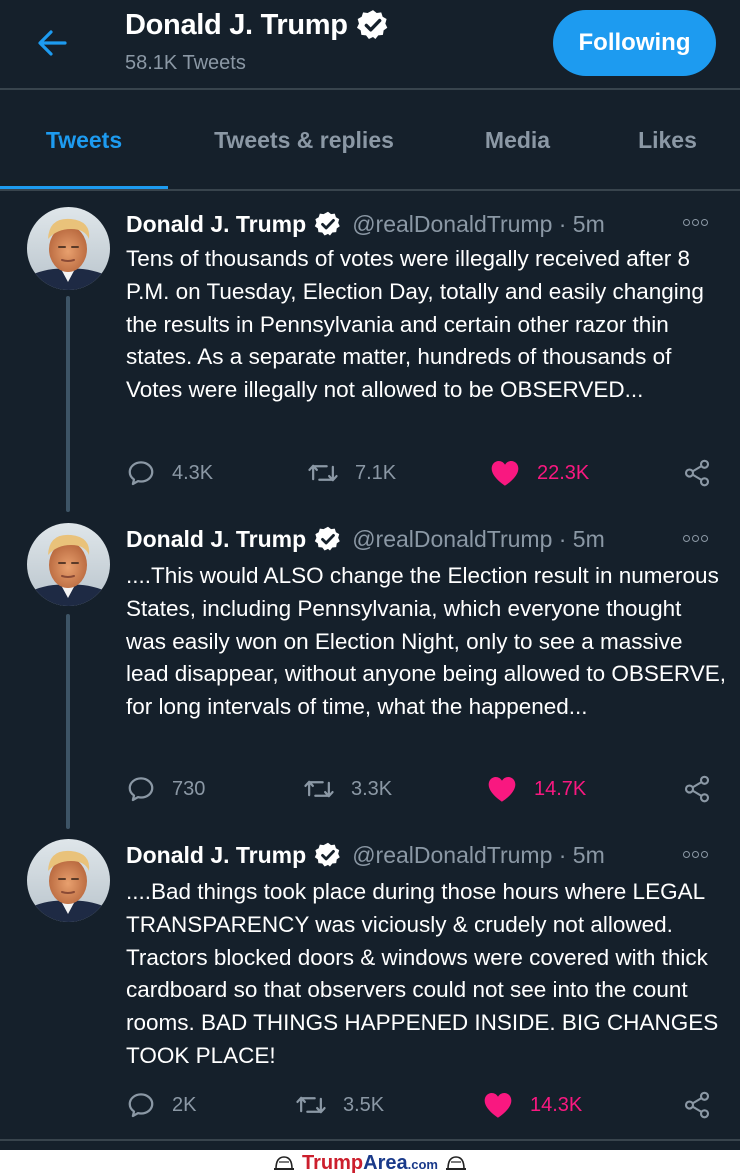 Image resolution: width=740 pixels, height=1176 pixels. Describe the element at coordinates (333, 1162) in the screenshot. I see `logo-trump-text: Trump` at that location.